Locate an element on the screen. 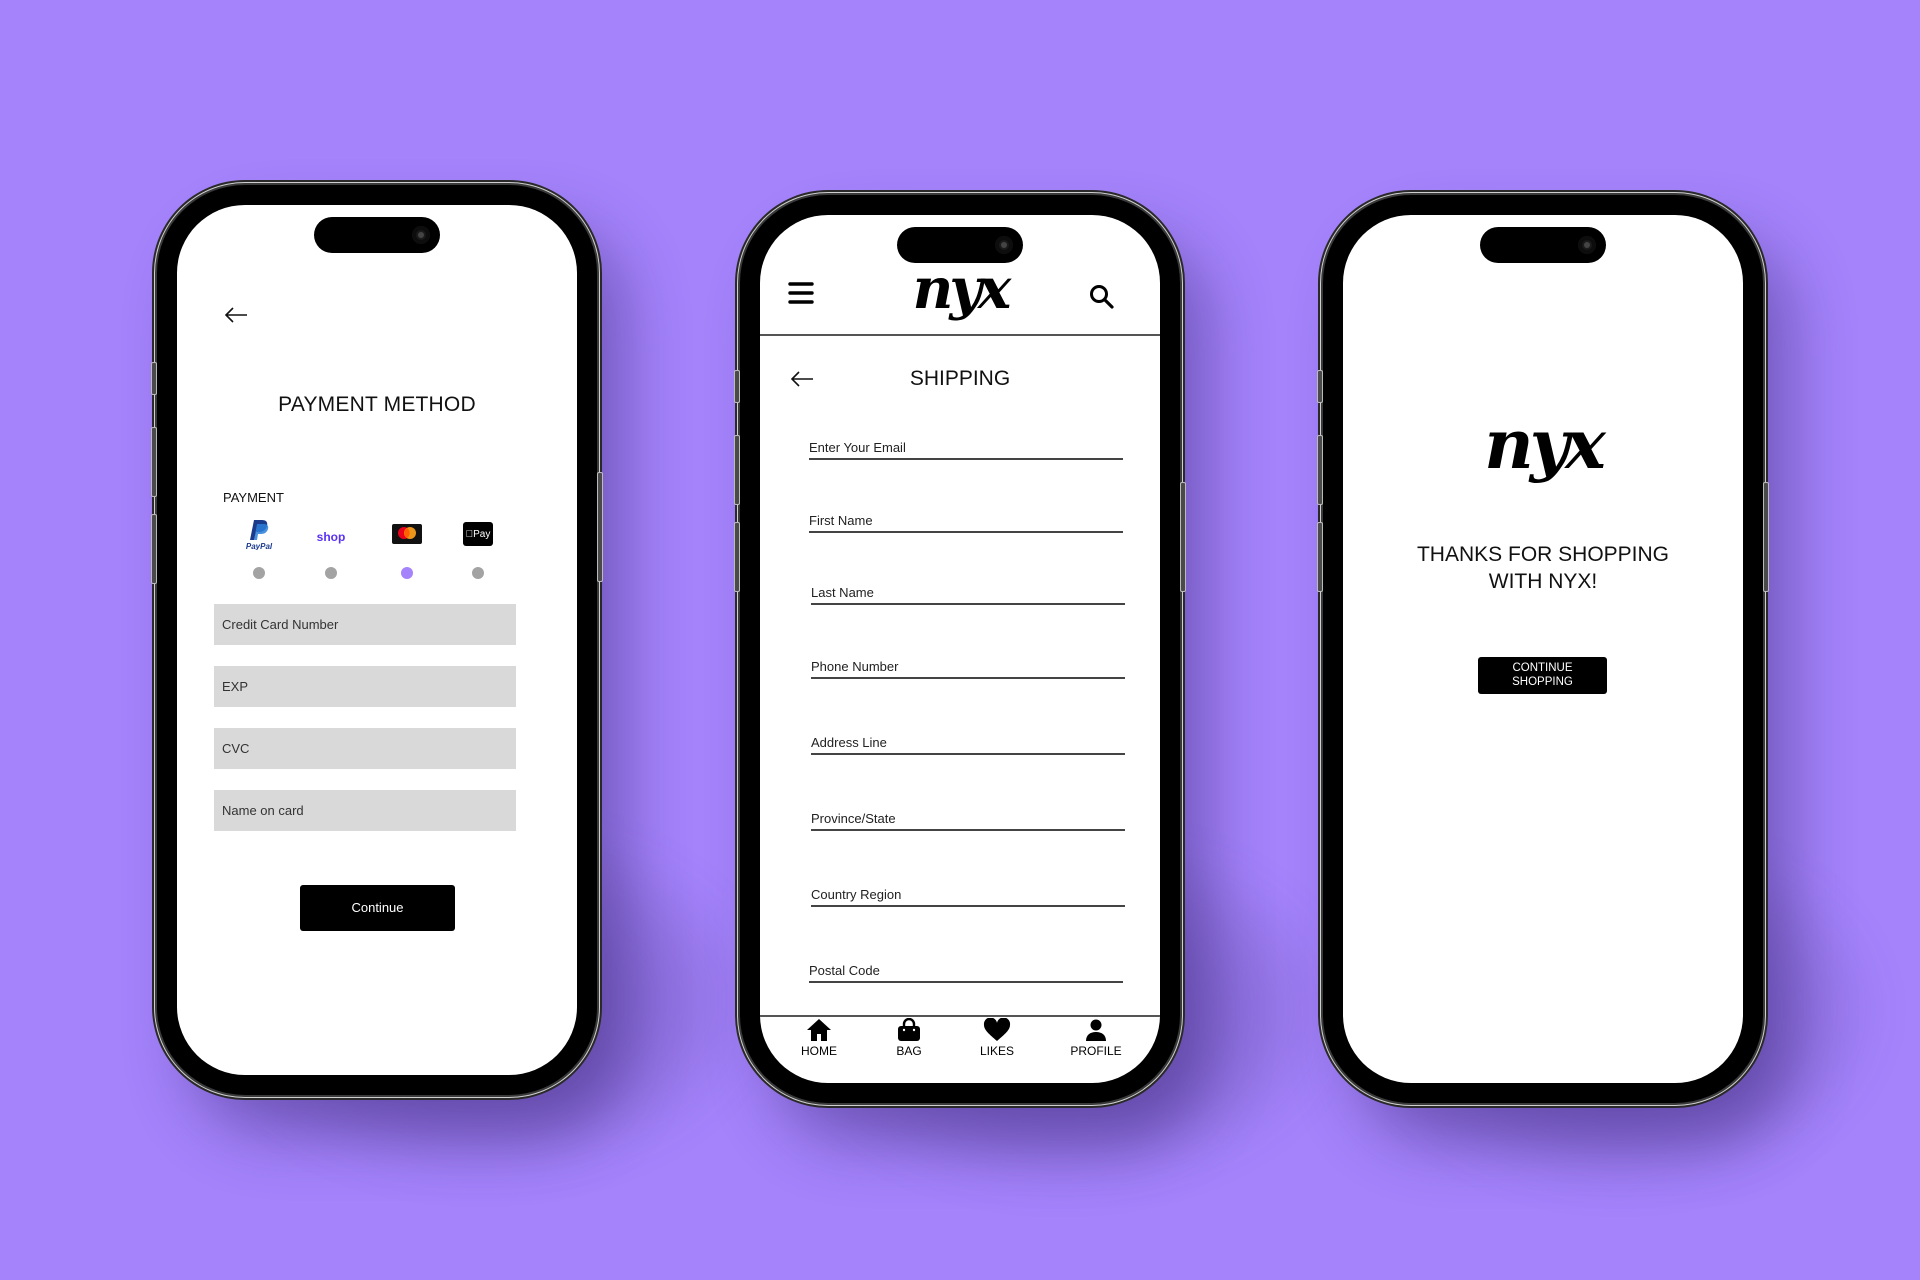 This screenshot has height=1280, width=1920. header-divider is located at coordinates (960, 335).